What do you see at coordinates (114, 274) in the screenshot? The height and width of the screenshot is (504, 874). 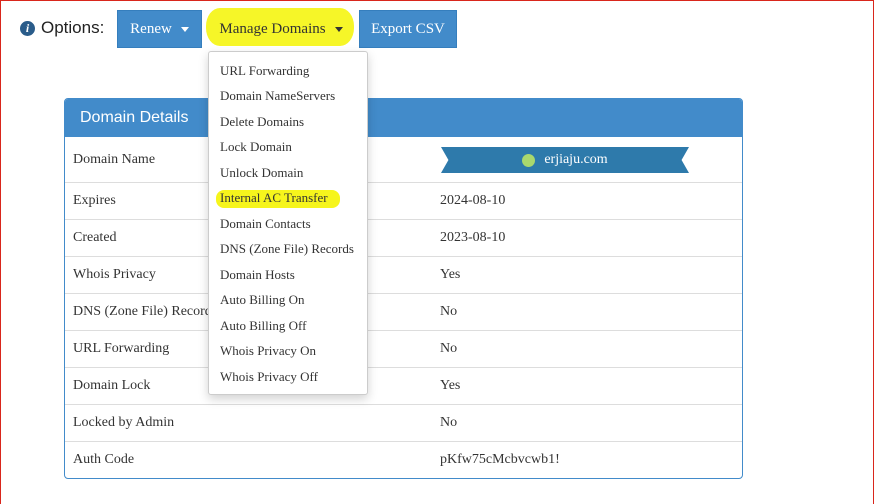 I see `row-label: Whois Privacy` at bounding box center [114, 274].